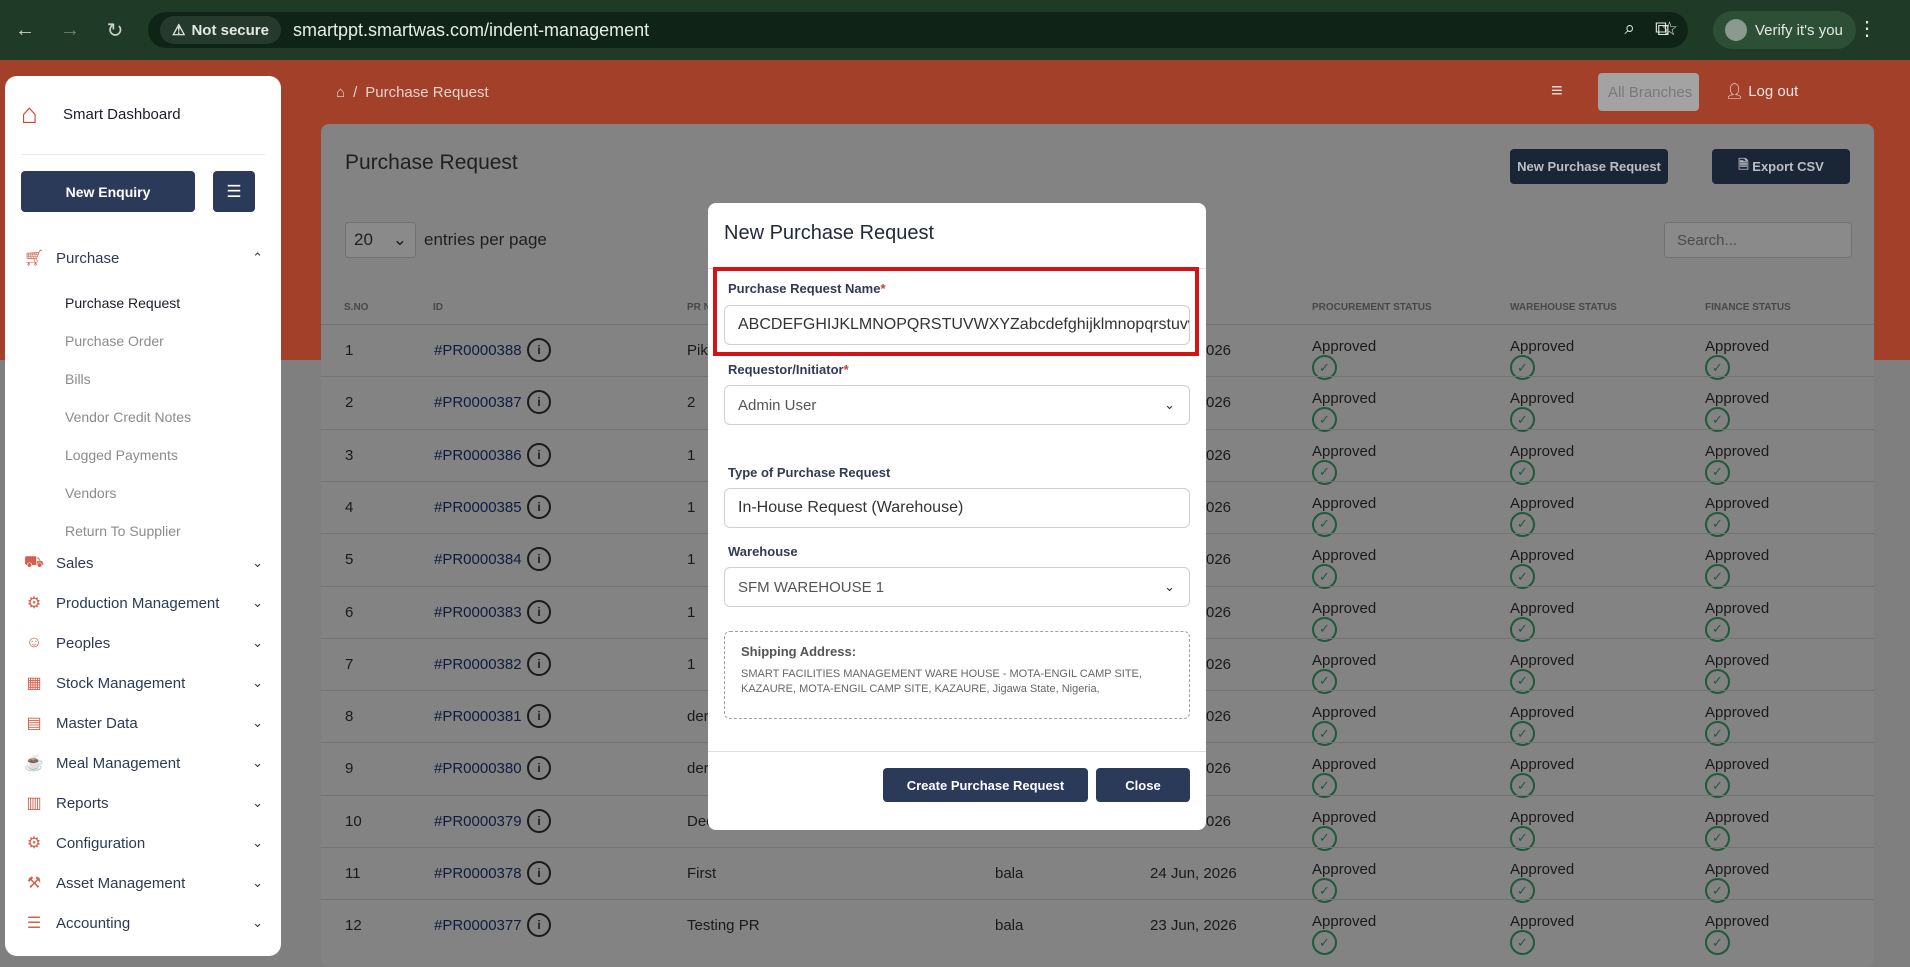 The height and width of the screenshot is (967, 1910). What do you see at coordinates (143, 763) in the screenshot?
I see `sidebar-item: ☕ Meal Management ⌄` at bounding box center [143, 763].